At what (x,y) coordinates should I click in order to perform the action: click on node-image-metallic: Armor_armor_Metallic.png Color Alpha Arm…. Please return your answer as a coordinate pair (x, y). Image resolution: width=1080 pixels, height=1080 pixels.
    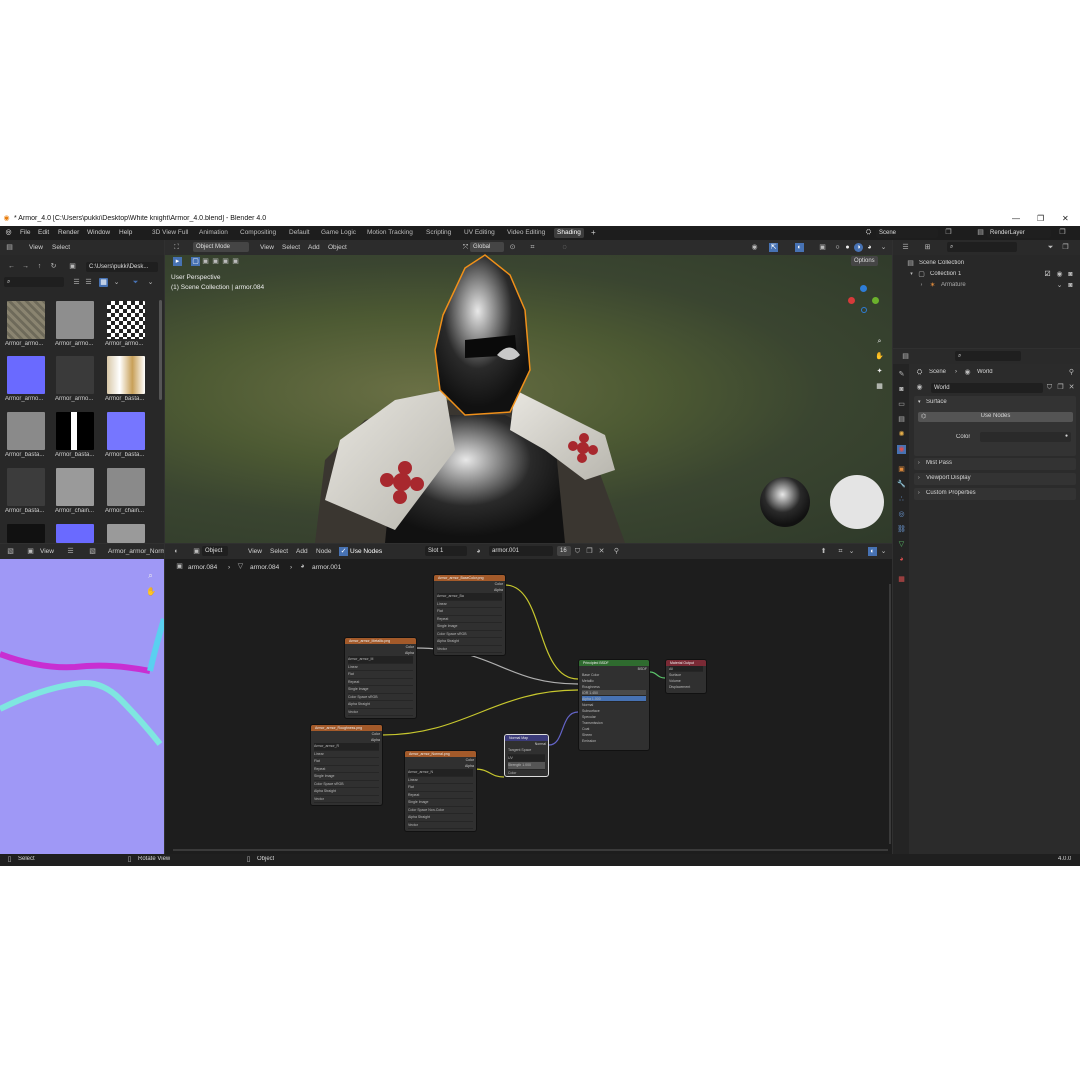
    Looking at the image, I should click on (380, 678).